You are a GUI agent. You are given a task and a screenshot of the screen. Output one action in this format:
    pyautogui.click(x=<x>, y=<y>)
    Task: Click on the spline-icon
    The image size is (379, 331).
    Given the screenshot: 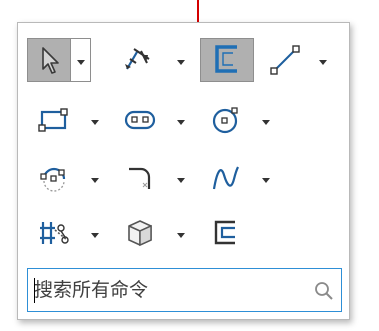 What is the action you would take?
    pyautogui.click(x=226, y=178)
    